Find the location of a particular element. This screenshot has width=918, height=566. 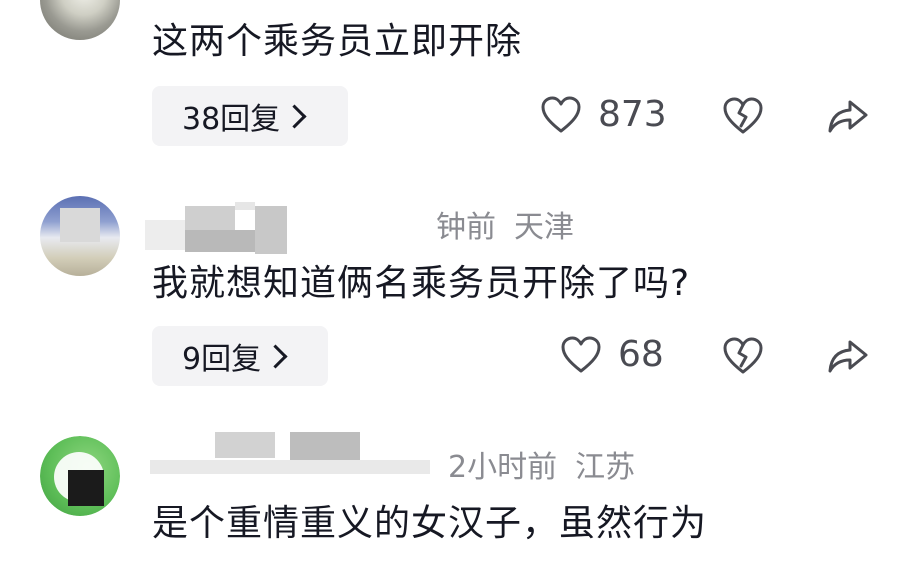

comment-meta: 钟前 天津 is located at coordinates (505, 224).